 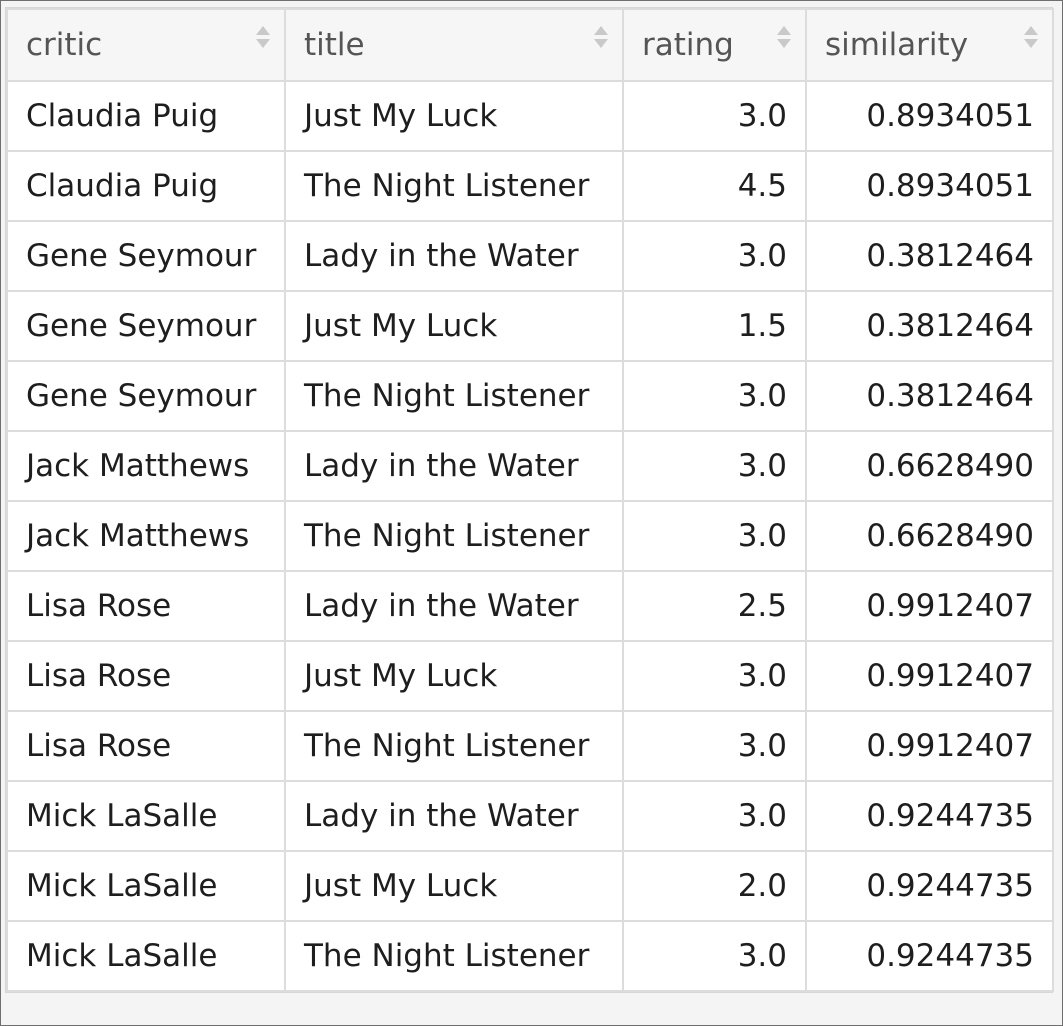 I want to click on column-header-label: critic, so click(x=64, y=45).